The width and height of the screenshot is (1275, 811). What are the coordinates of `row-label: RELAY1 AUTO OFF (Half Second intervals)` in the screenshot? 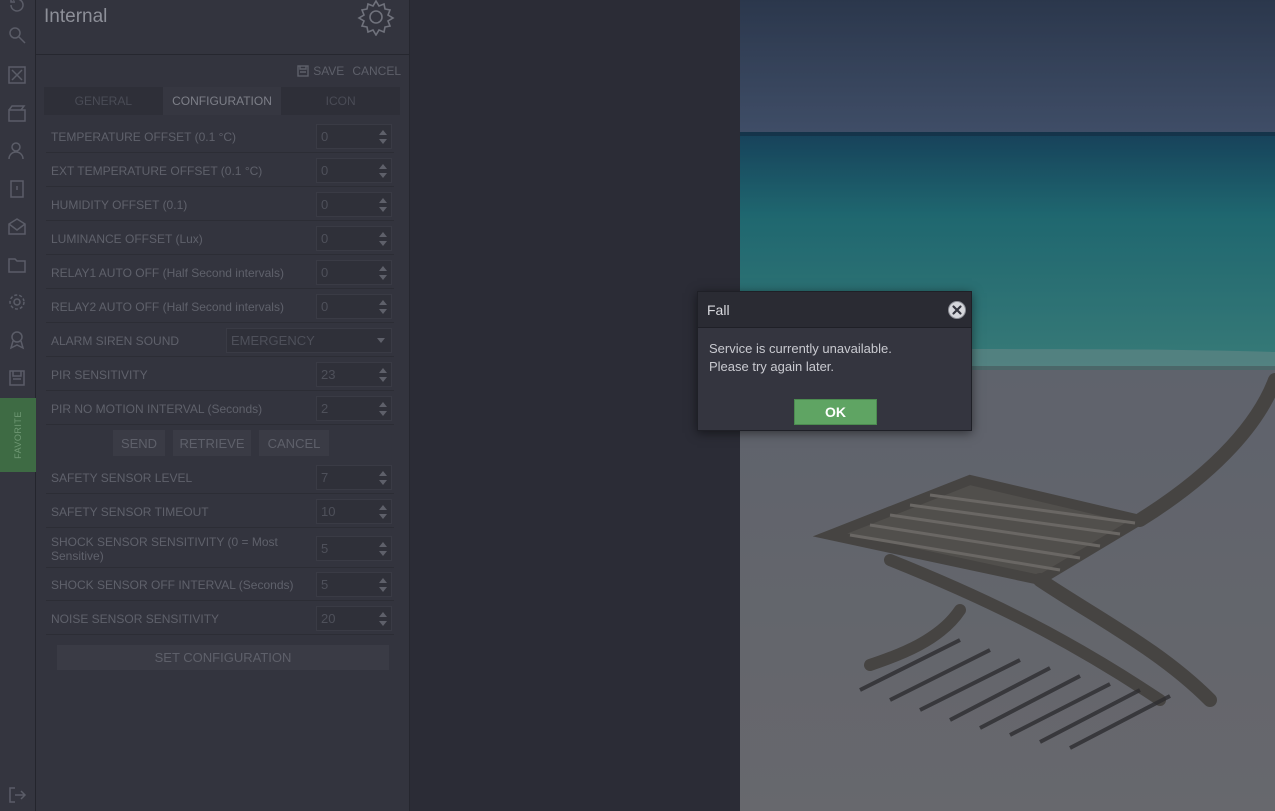 It's located at (167, 272).